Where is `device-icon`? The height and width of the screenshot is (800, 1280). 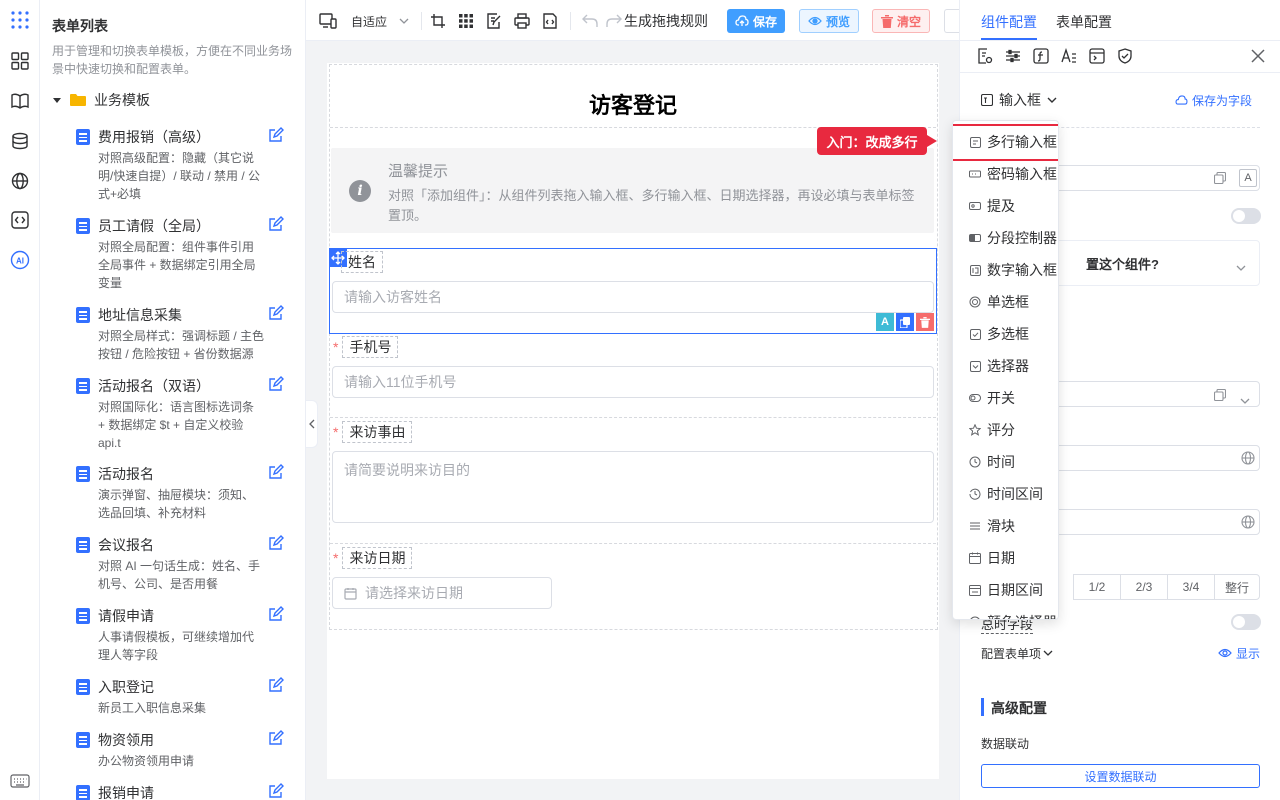 device-icon is located at coordinates (328, 21).